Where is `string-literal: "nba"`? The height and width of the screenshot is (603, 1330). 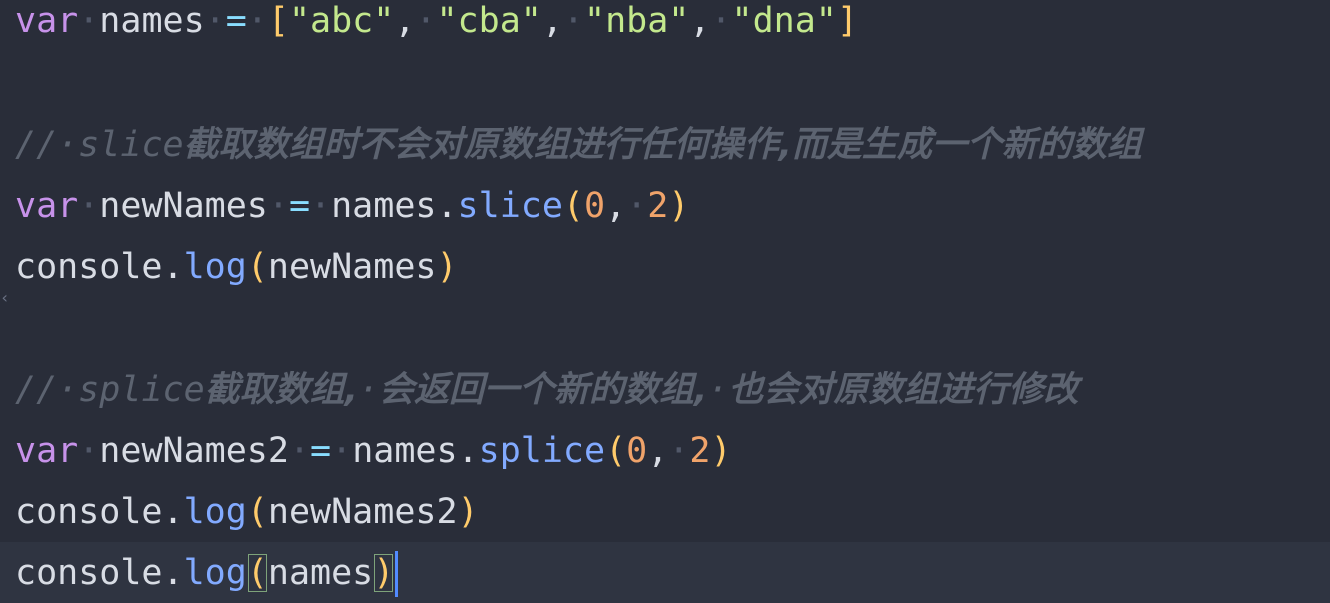
string-literal: "nba" is located at coordinates (637, 21).